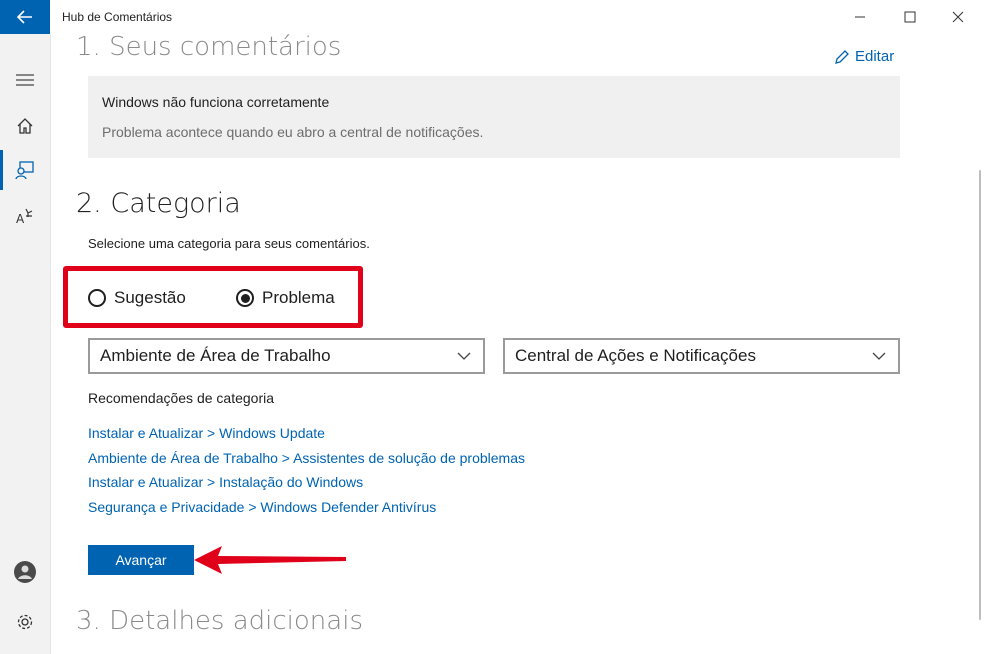 Image resolution: width=984 pixels, height=654 pixels. I want to click on recommendations-title: Recomendações de categoria, so click(181, 398).